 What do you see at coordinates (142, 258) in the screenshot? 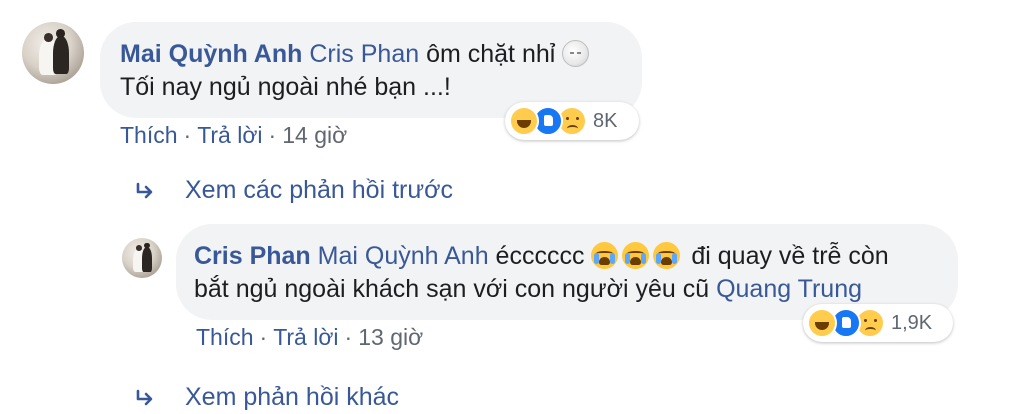
I see `avatar-cris-phan` at bounding box center [142, 258].